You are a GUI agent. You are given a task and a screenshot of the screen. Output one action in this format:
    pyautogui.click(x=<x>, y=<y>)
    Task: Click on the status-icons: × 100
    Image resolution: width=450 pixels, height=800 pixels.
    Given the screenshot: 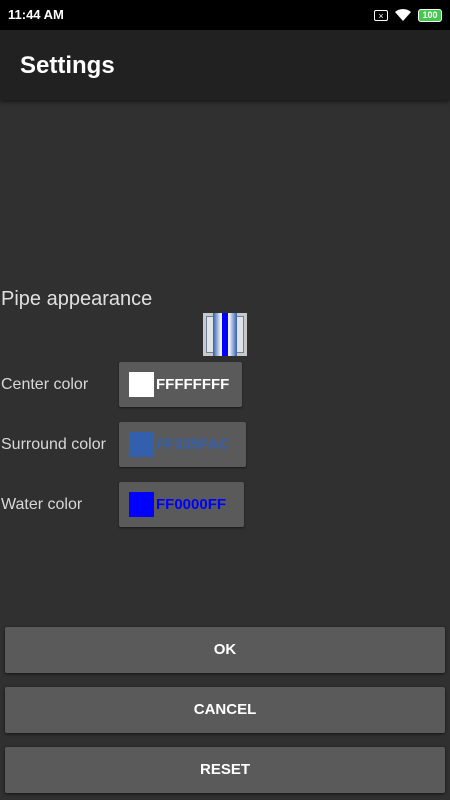 What is the action you would take?
    pyautogui.click(x=408, y=15)
    